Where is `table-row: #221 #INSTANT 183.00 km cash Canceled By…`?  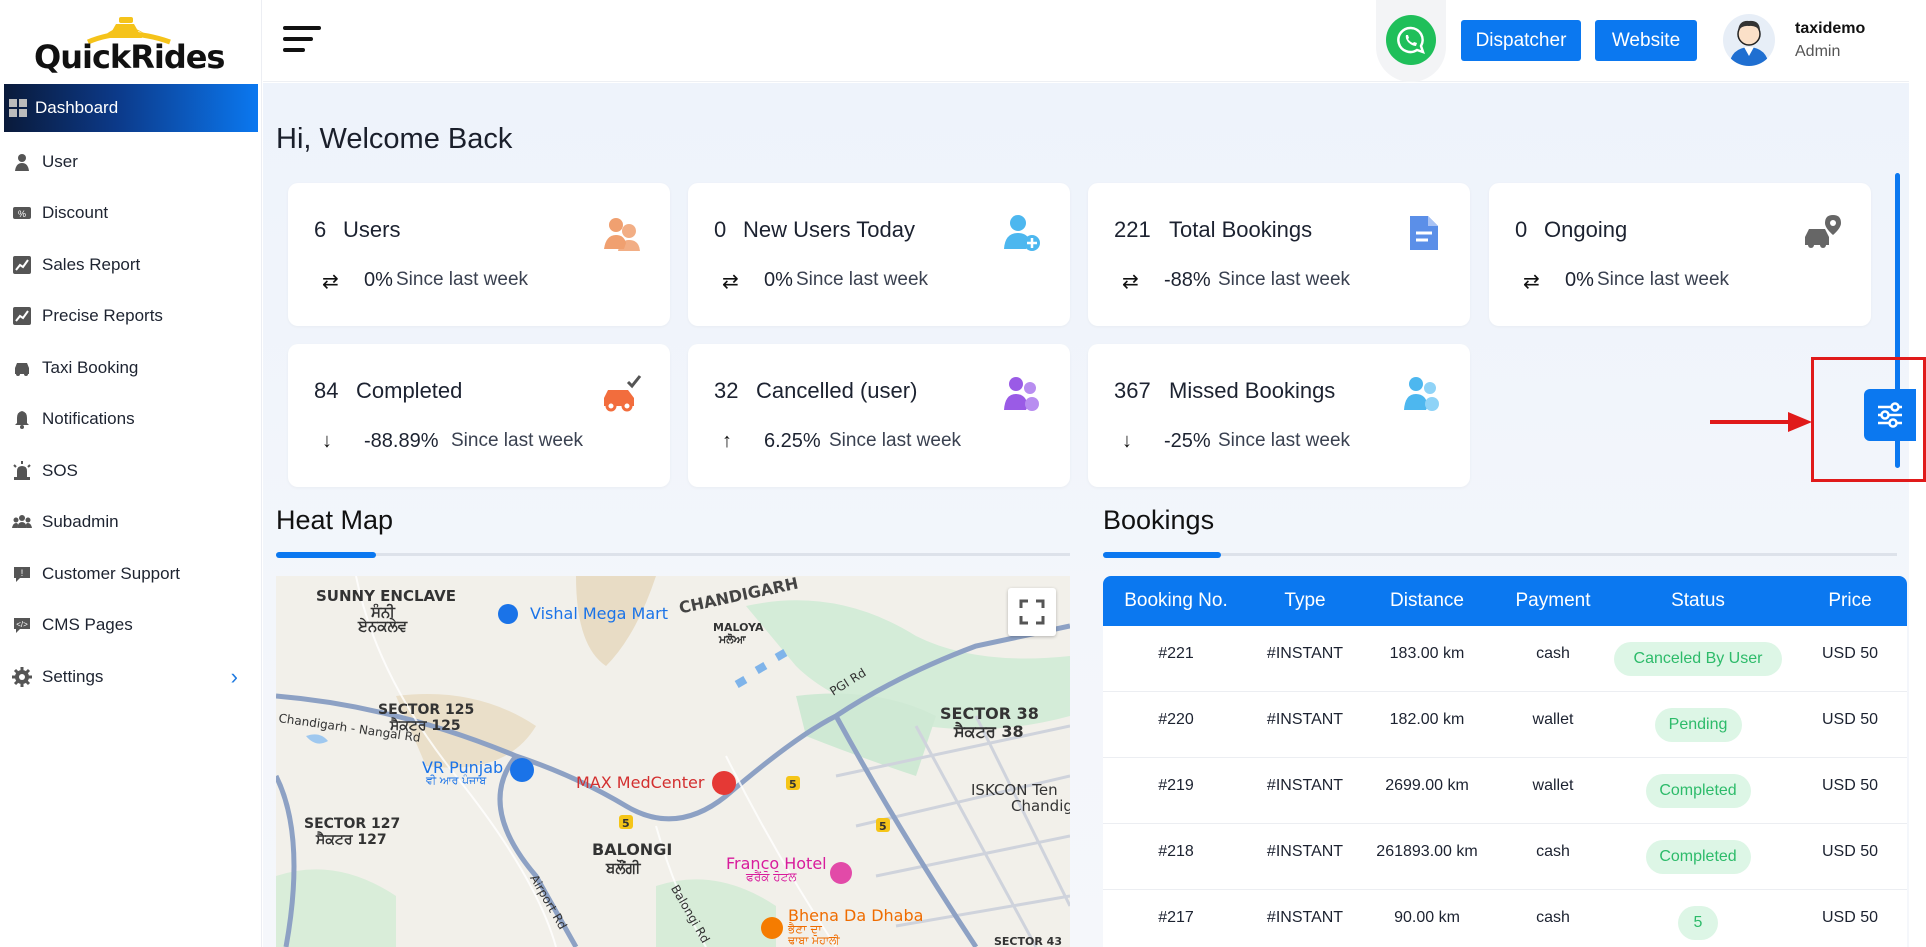
table-row: #221 #INSTANT 183.00 km cash Canceled By… is located at coordinates (1505, 659).